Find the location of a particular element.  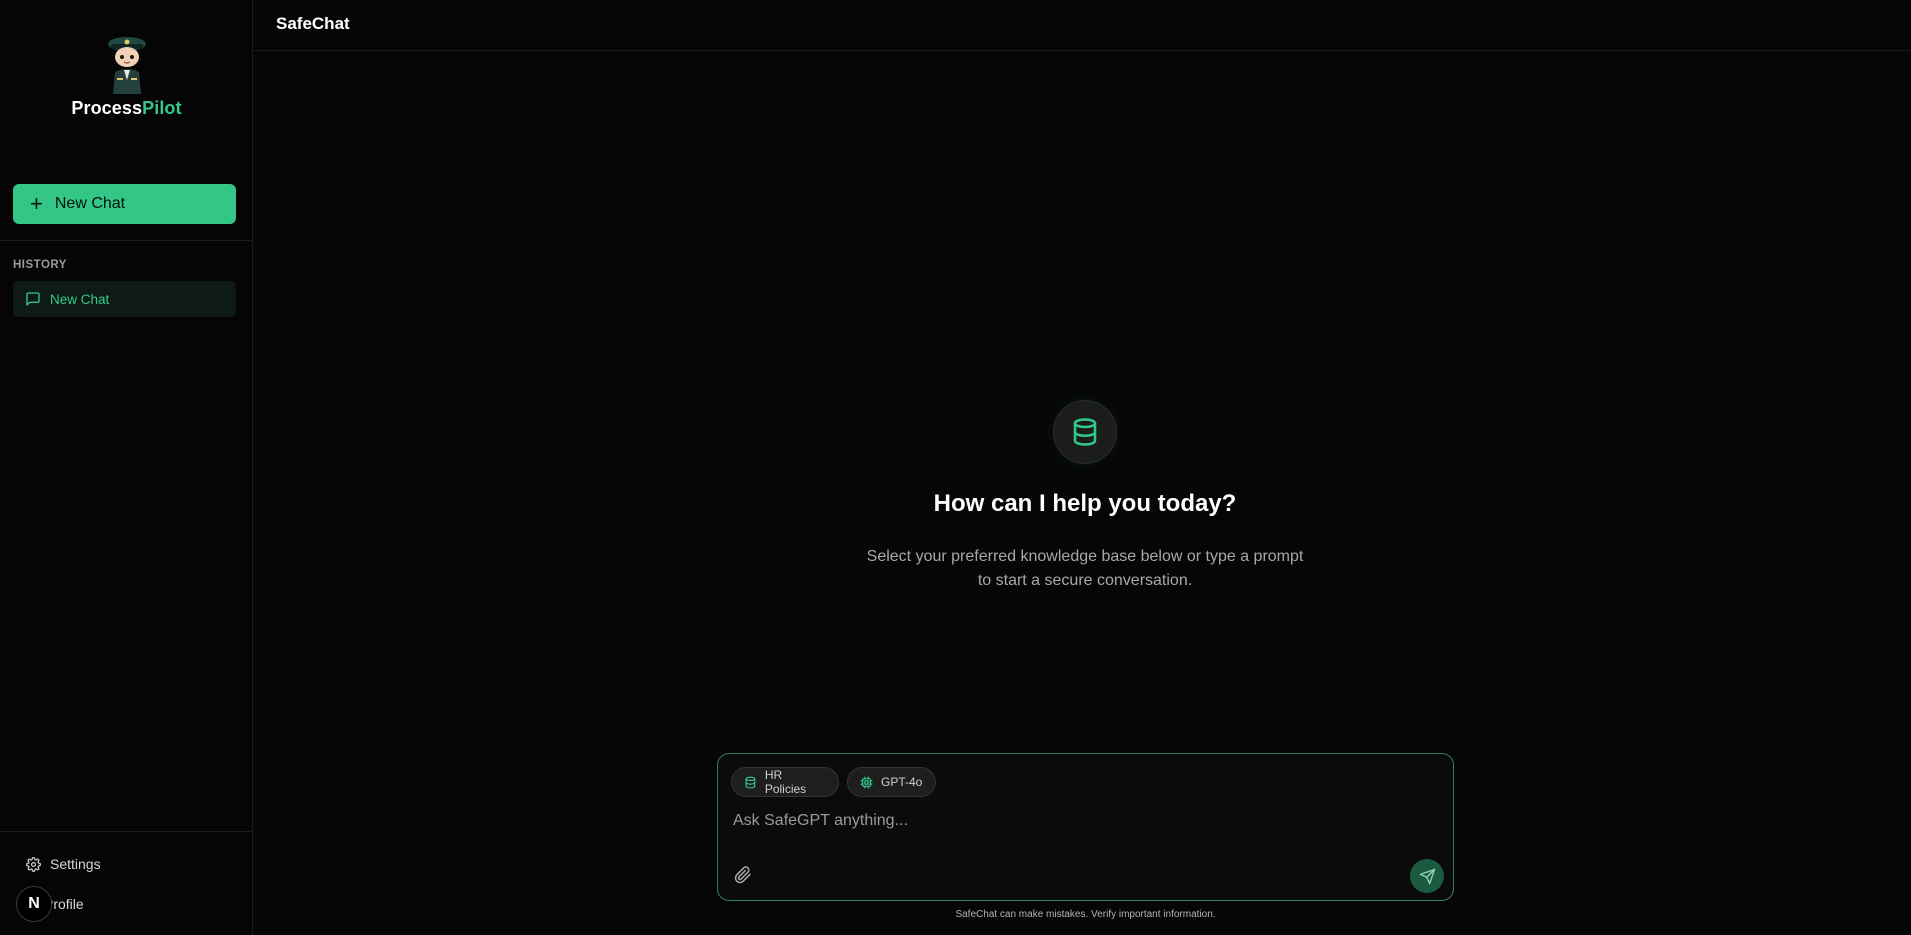

knowledge-base-chip: HR Policies is located at coordinates (785, 782).